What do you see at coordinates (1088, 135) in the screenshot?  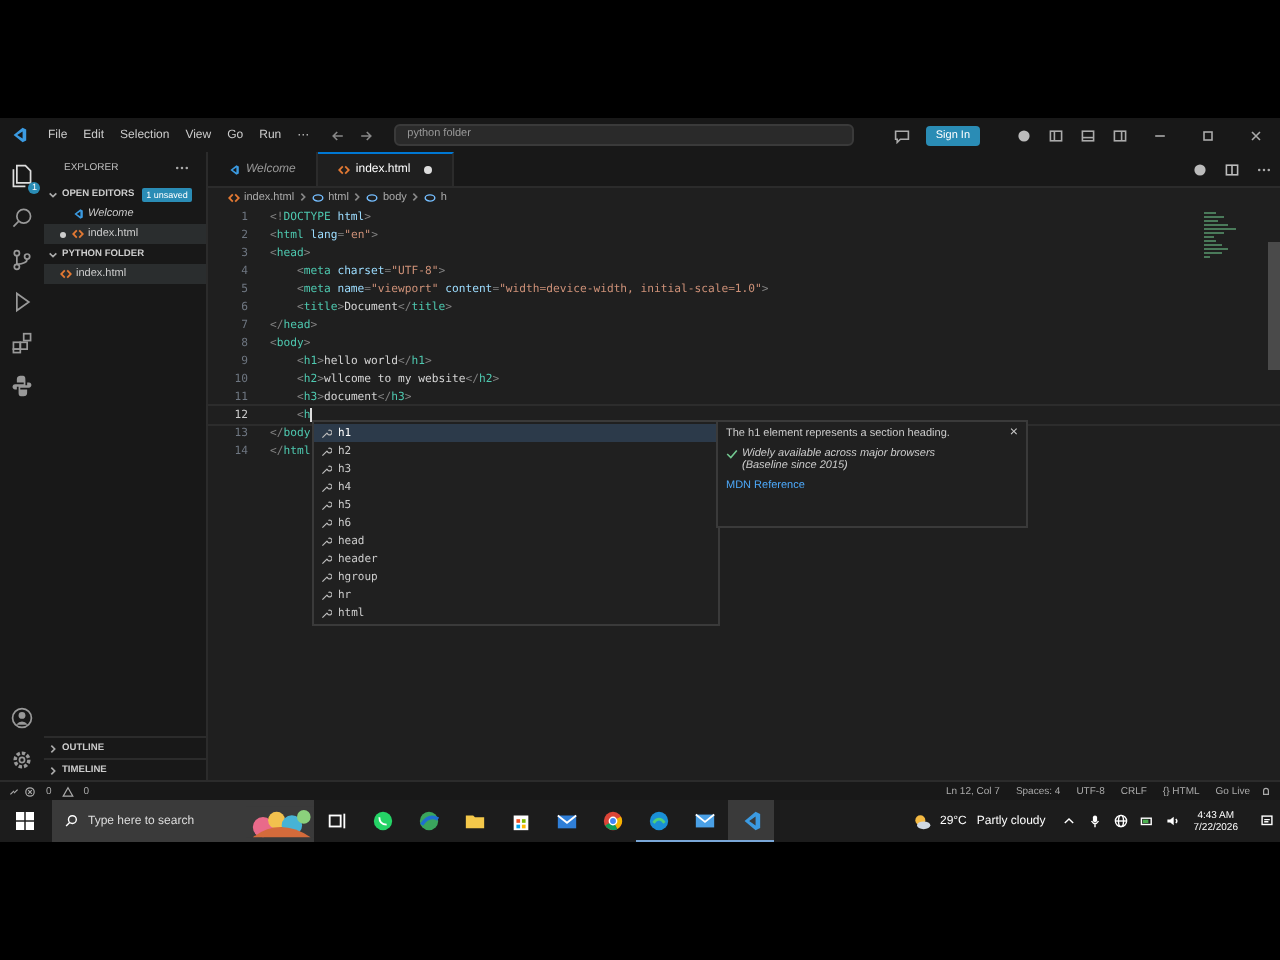 I see `panel-icon` at bounding box center [1088, 135].